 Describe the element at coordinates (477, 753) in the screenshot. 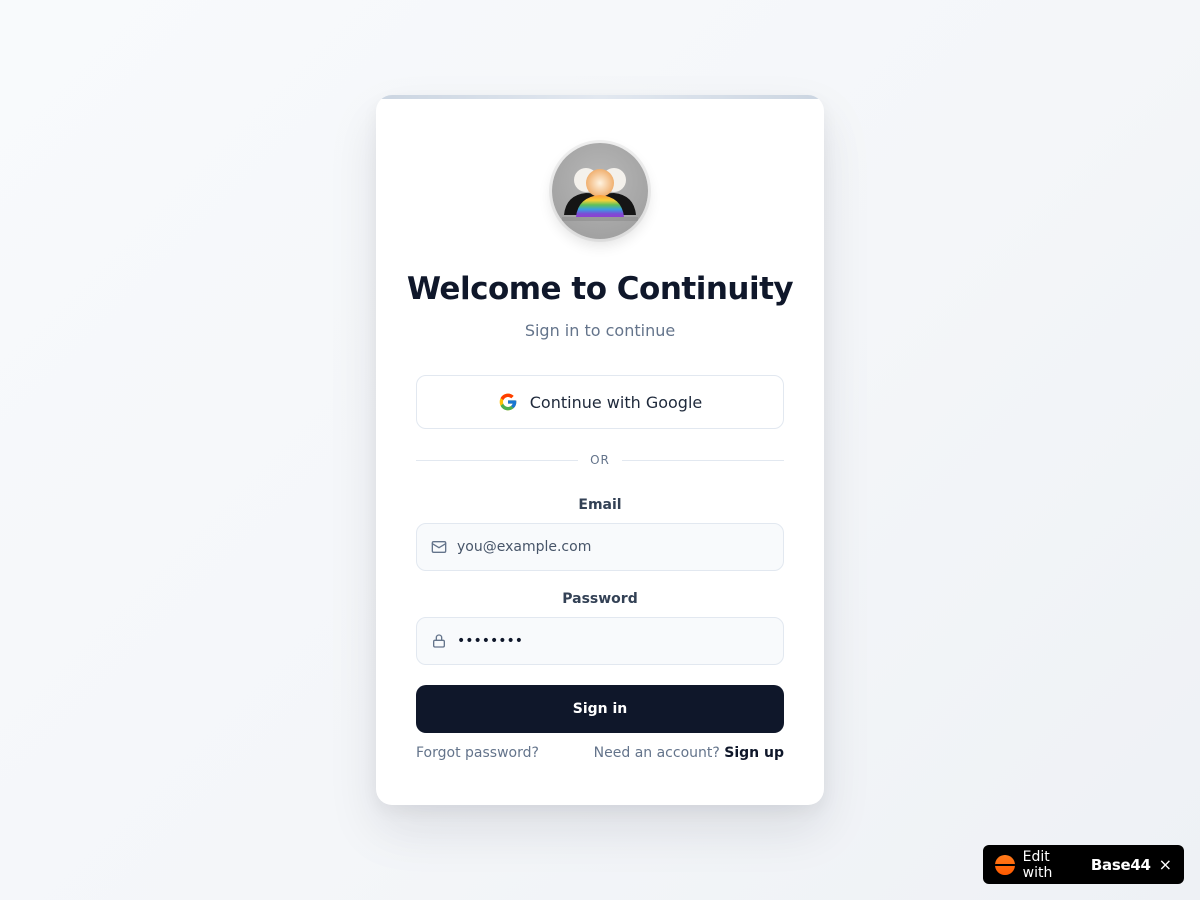

I see `forgot-password-link: Forgot password?` at that location.